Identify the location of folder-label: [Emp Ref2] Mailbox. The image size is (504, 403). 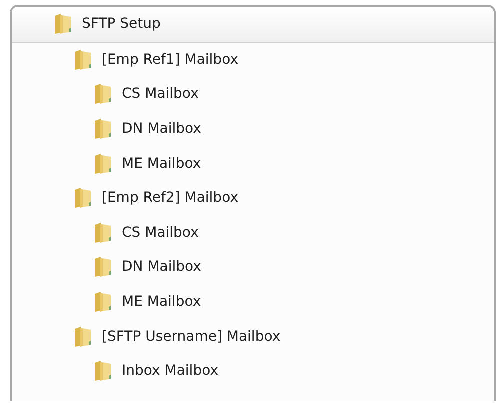
(170, 198).